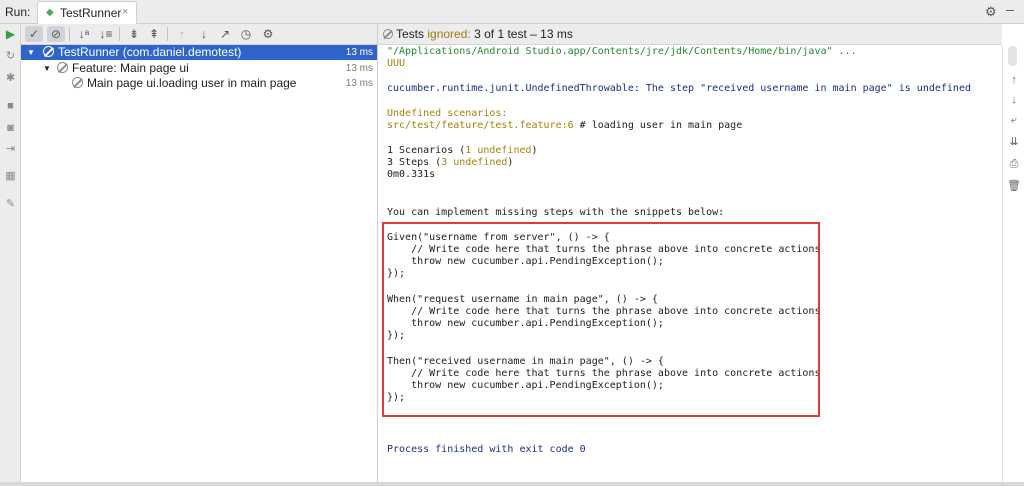 This screenshot has width=1024, height=486. I want to click on scroll-to-end-icon: ⇊, so click(1014, 142).